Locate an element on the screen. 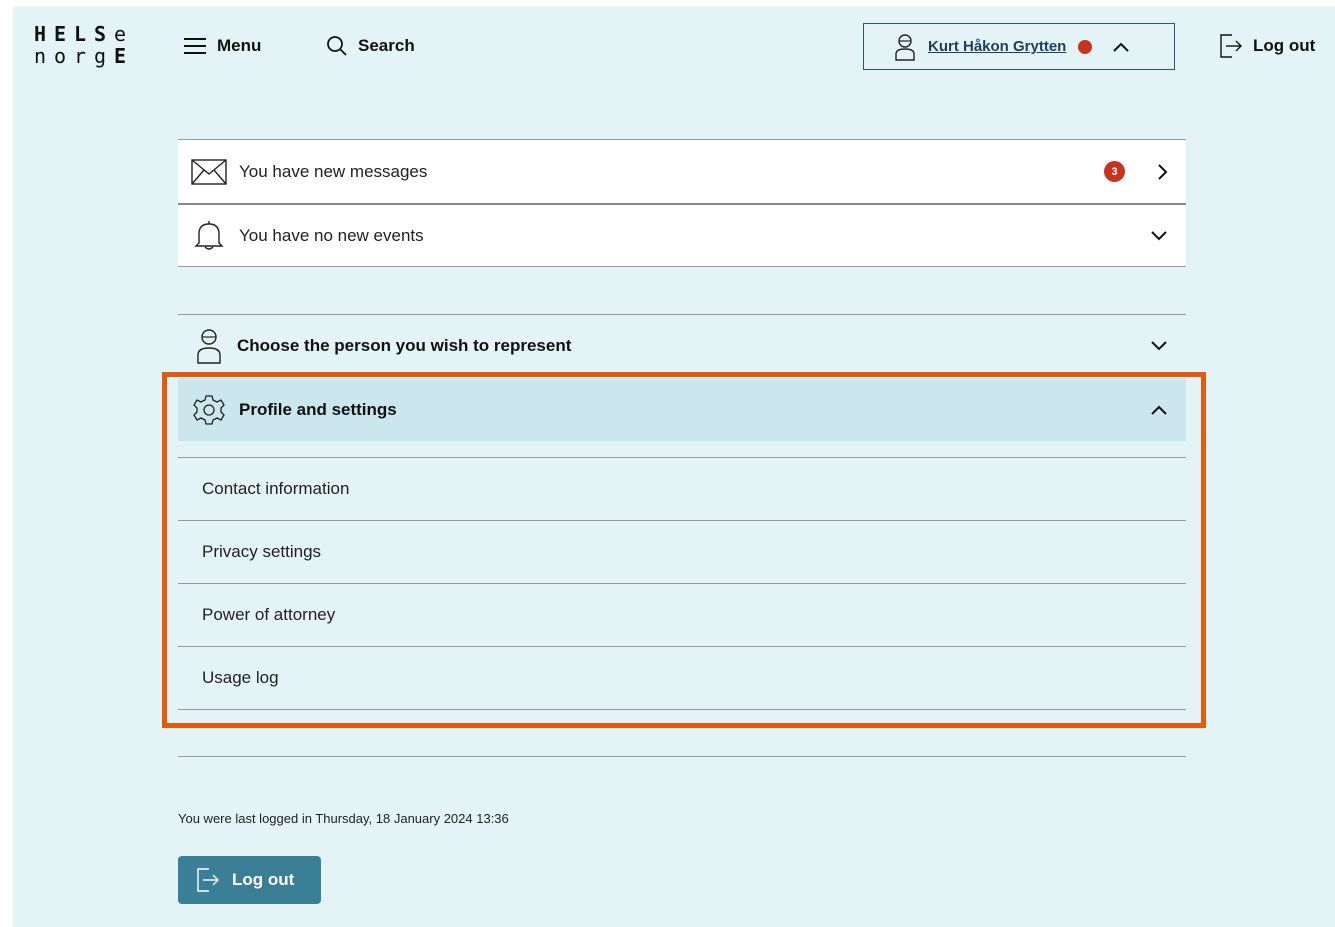 The width and height of the screenshot is (1335, 927). logo-letter: L is located at coordinates (80, 34).